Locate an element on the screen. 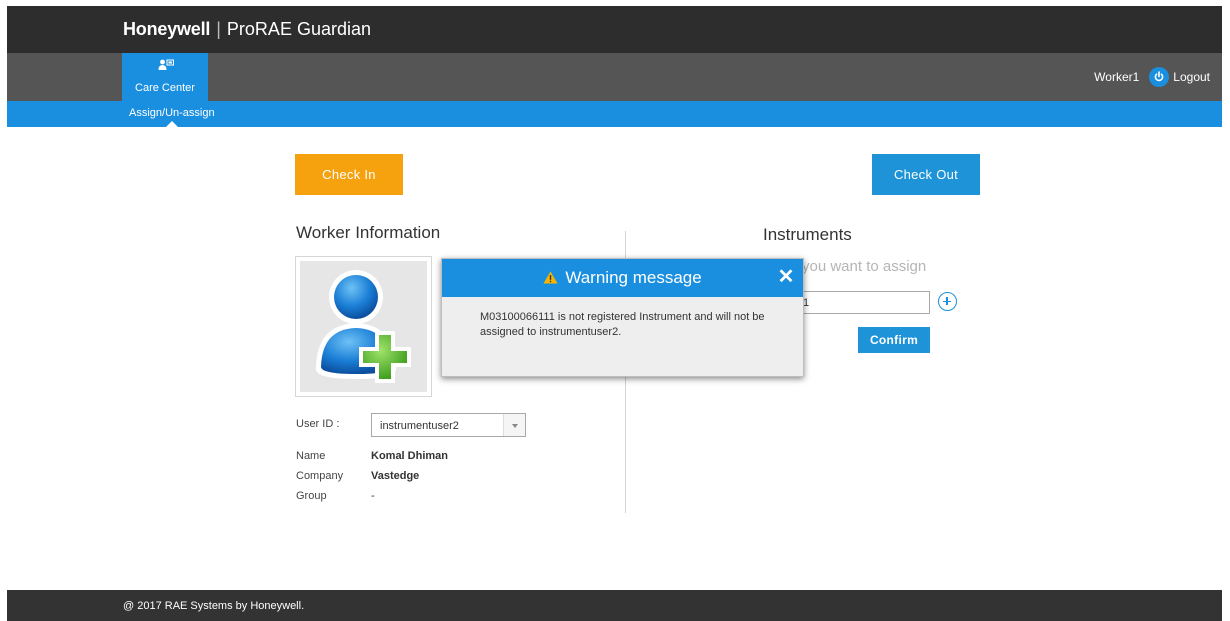 The height and width of the screenshot is (621, 1230). user-area: Worker1 Logout is located at coordinates (1152, 77).